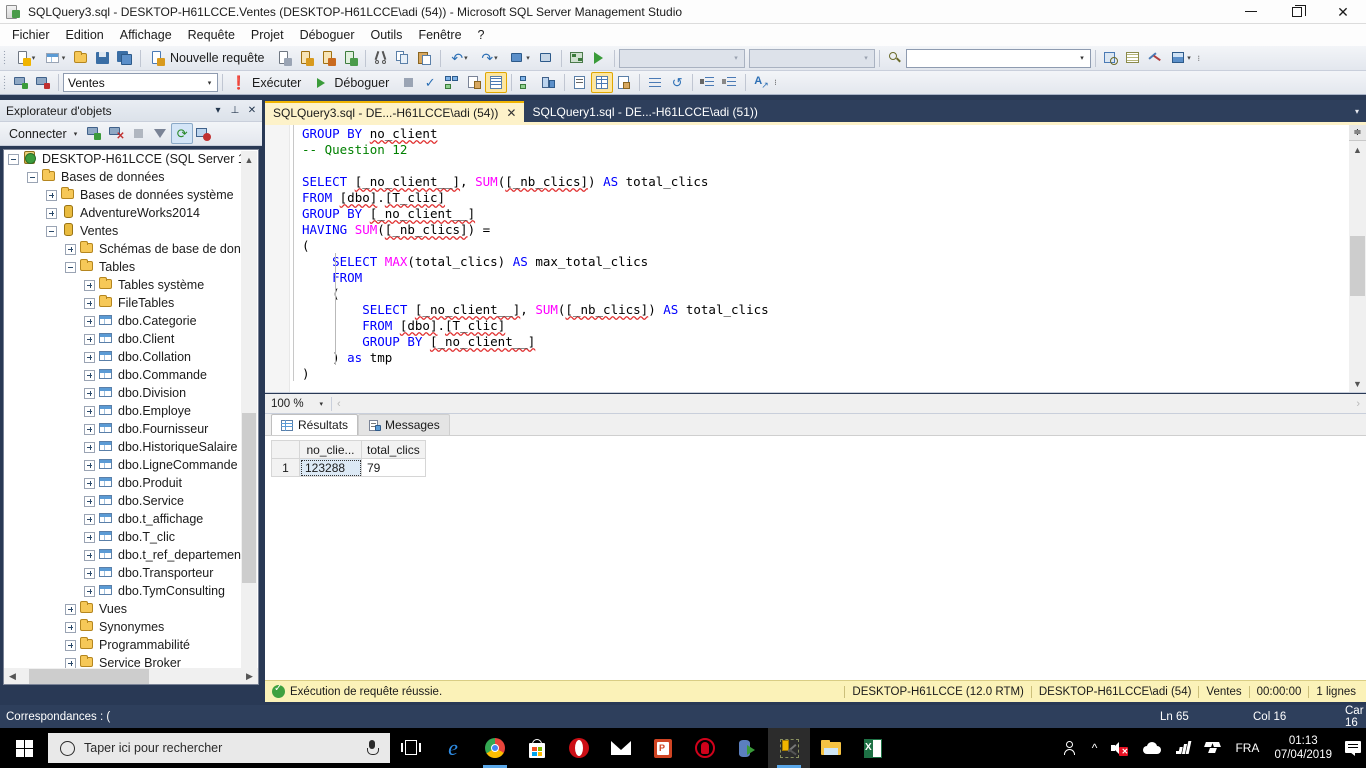 The height and width of the screenshot is (768, 1366). What do you see at coordinates (103, 58) in the screenshot?
I see `save-icon` at bounding box center [103, 58].